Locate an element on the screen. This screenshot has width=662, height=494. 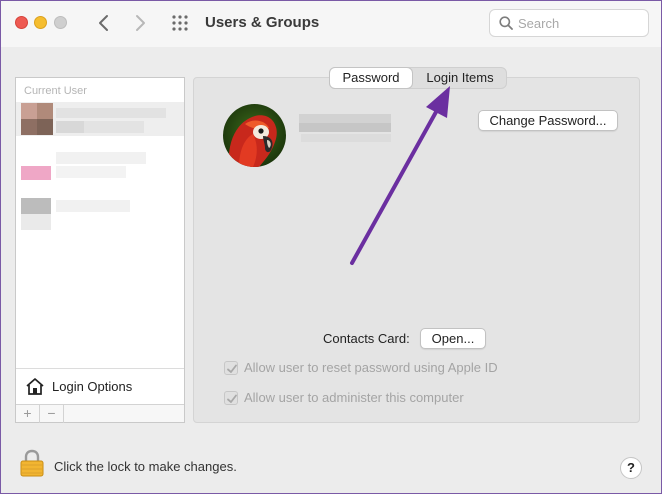
user-avatar is located at coordinates (254, 135).